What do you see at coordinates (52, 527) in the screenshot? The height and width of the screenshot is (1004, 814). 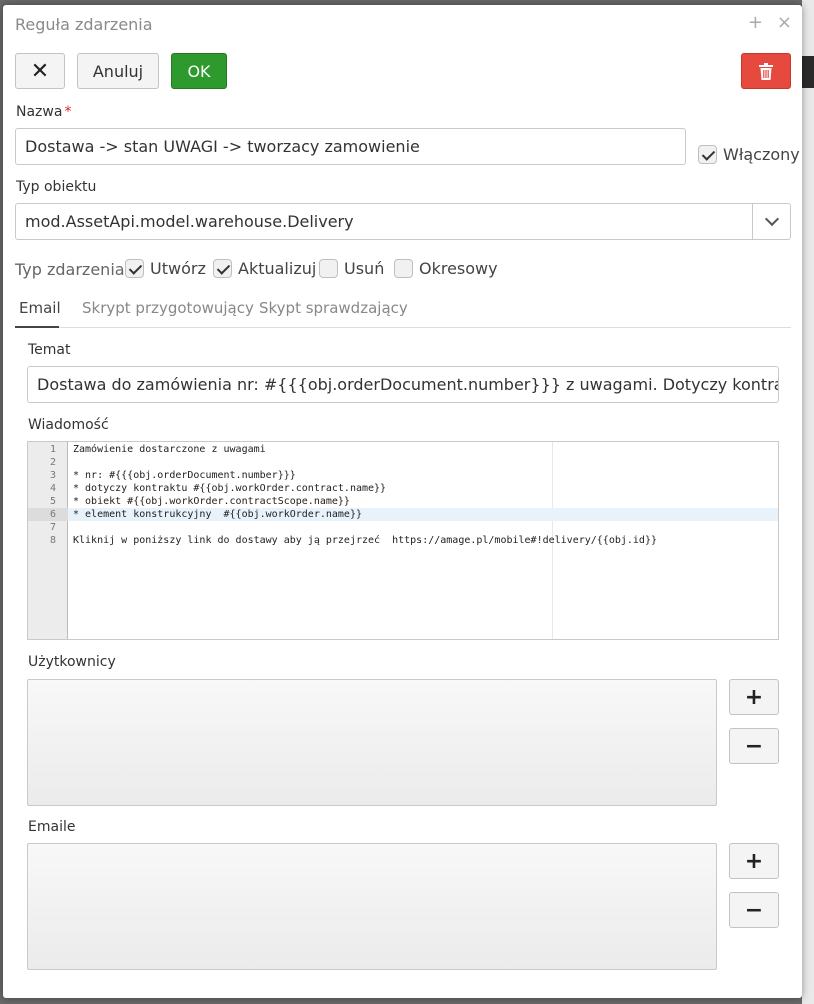 I see `editor-line: 7` at bounding box center [52, 527].